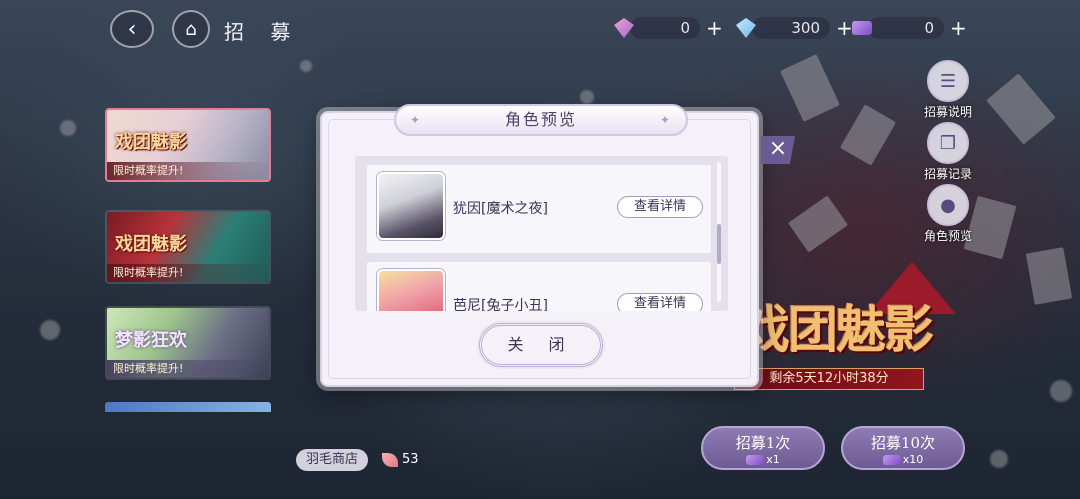 The height and width of the screenshot is (499, 1080). I want to click on banner-item: 梦影狂欢 限时概率提升!, so click(188, 343).